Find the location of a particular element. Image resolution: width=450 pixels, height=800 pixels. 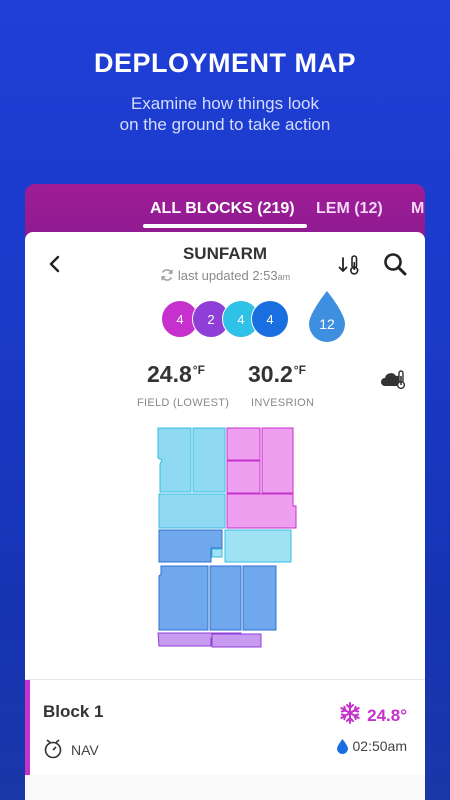

block-sensor-status: NAV is located at coordinates (71, 749).